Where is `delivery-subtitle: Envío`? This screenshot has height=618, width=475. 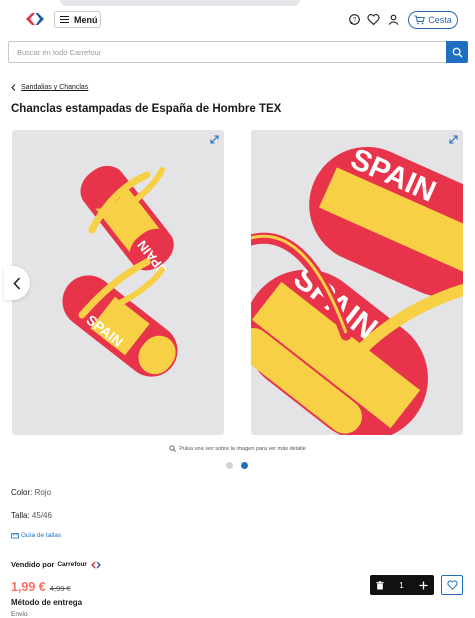 delivery-subtitle: Envío is located at coordinates (19, 614).